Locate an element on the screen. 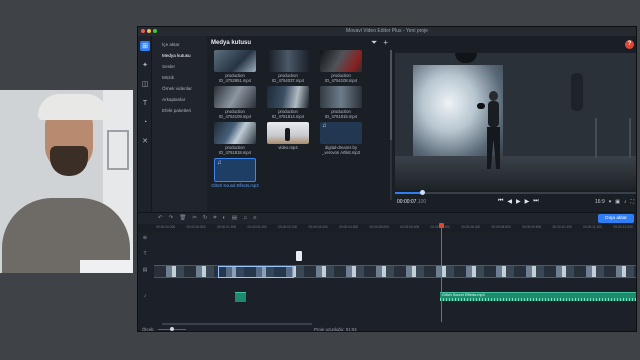  import-icon: ⊞ is located at coordinates (145, 46).